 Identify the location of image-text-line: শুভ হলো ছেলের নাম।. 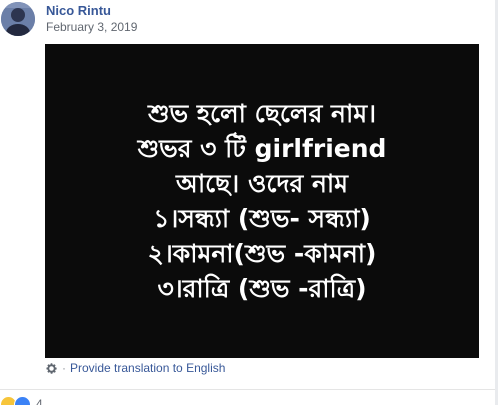
(262, 113).